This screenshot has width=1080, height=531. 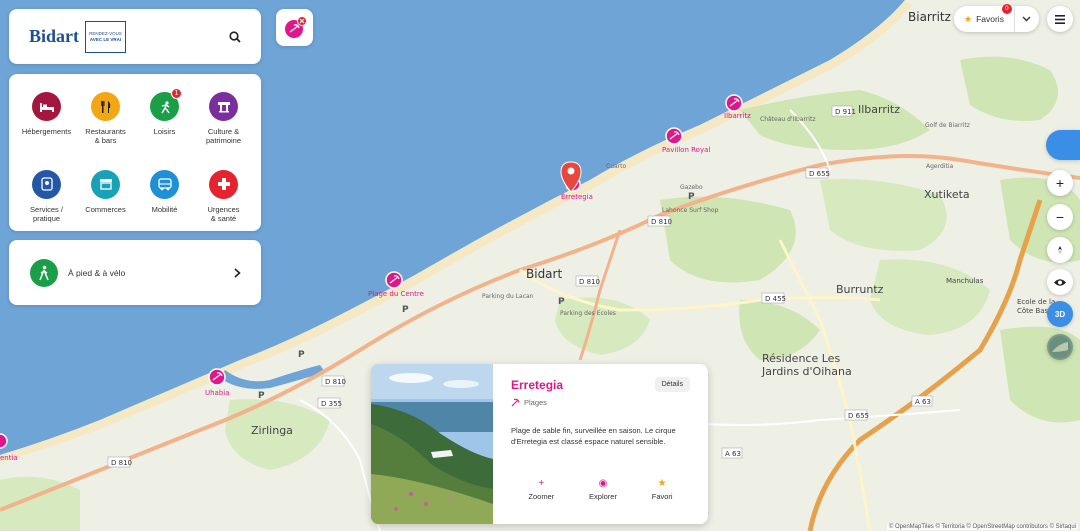 What do you see at coordinates (46, 200) in the screenshot?
I see `category-services: Services / pratique` at bounding box center [46, 200].